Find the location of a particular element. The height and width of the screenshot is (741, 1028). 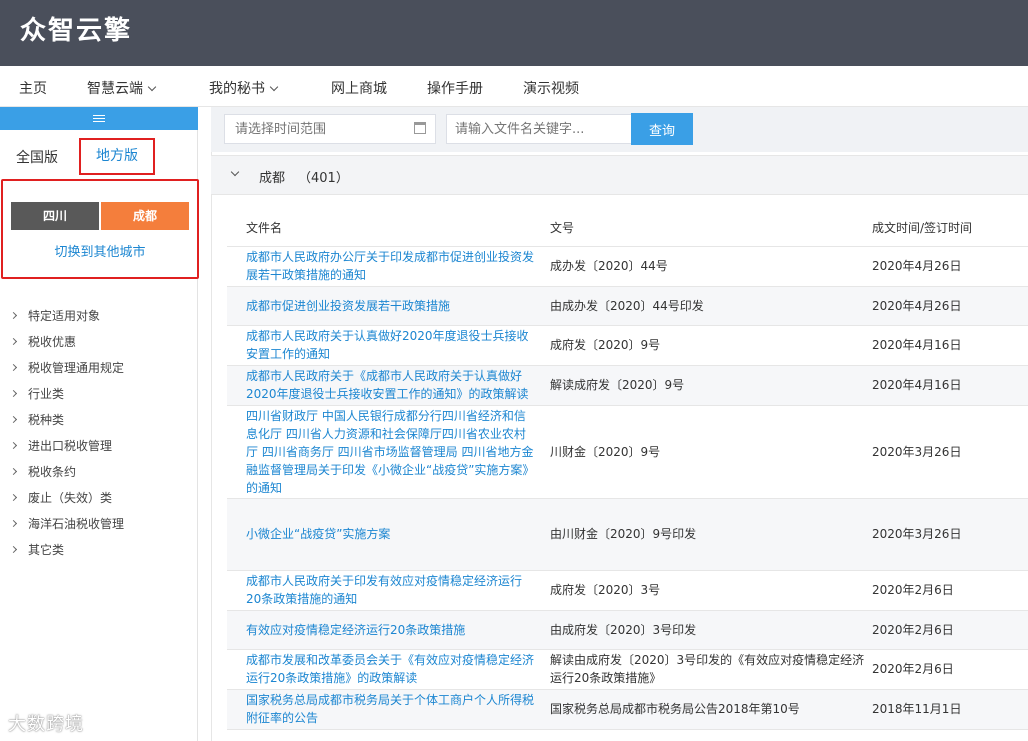

category-label: 行业类 is located at coordinates (46, 394).